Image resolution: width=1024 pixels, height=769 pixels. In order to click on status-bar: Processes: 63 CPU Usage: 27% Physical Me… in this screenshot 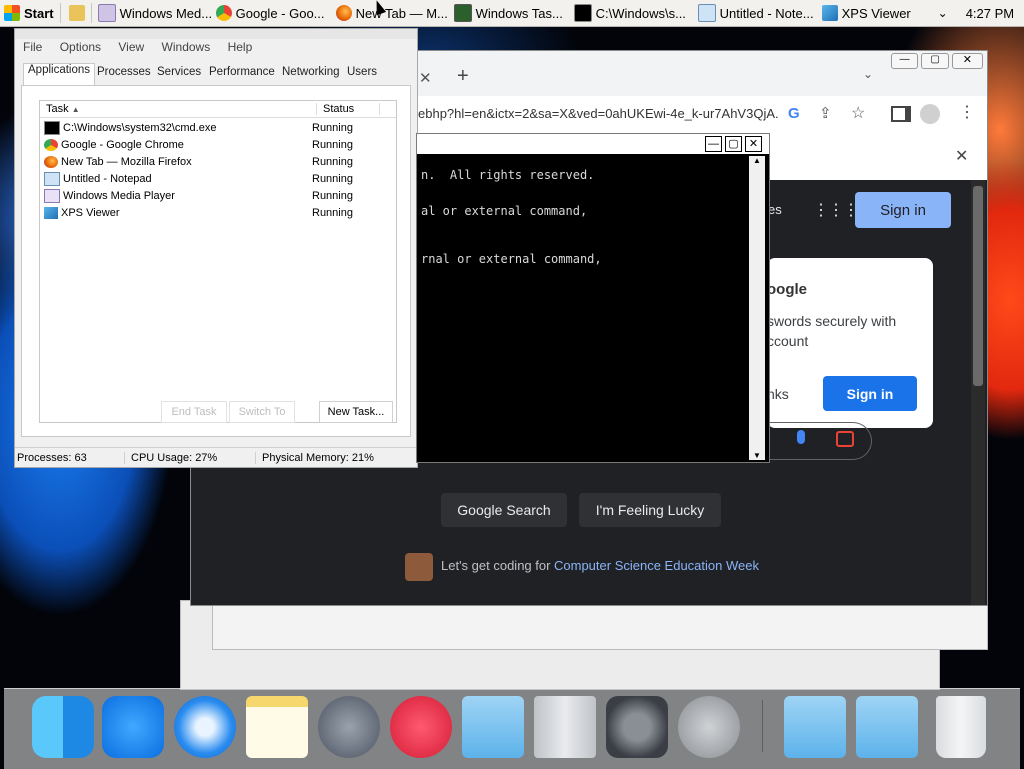, I will do `click(216, 457)`.